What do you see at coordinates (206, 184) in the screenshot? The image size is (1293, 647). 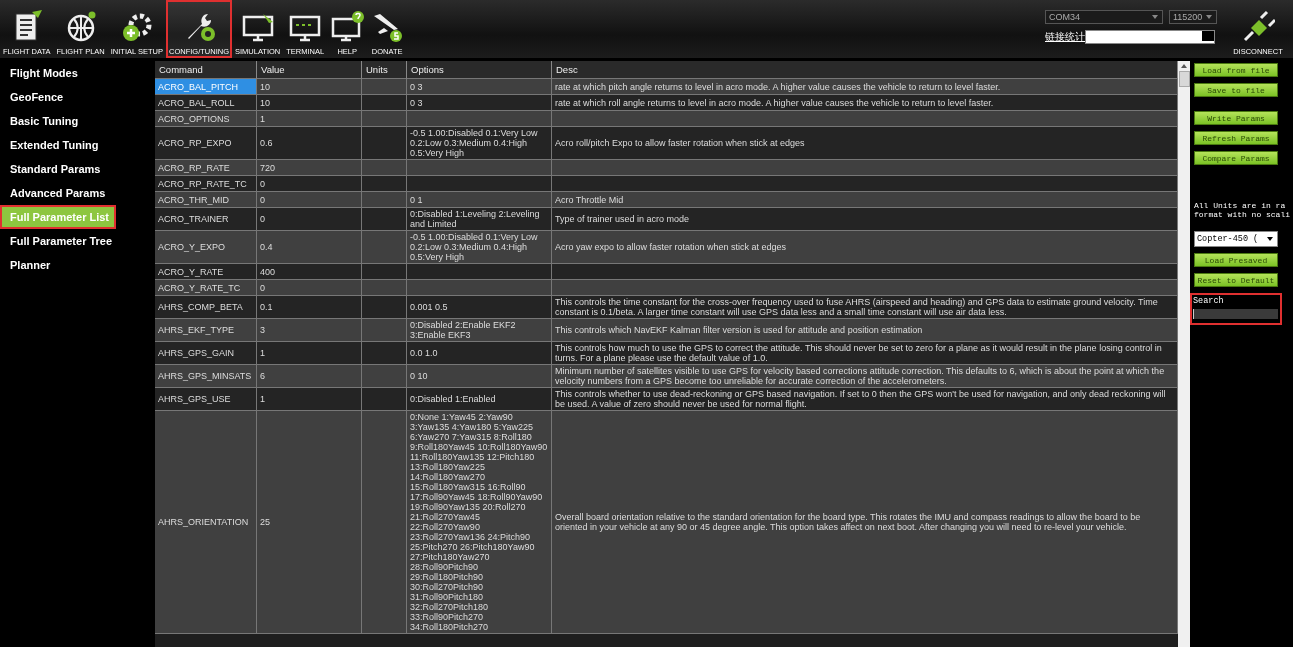 I see `table-cell: ACRO_RP_RATE_TC` at bounding box center [206, 184].